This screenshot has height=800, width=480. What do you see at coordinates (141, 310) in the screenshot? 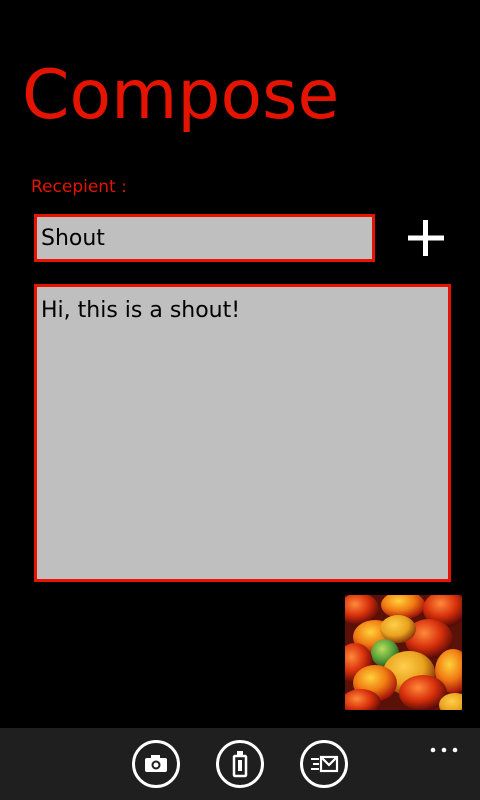
I see `message-value: Hi, this is a shout!` at bounding box center [141, 310].